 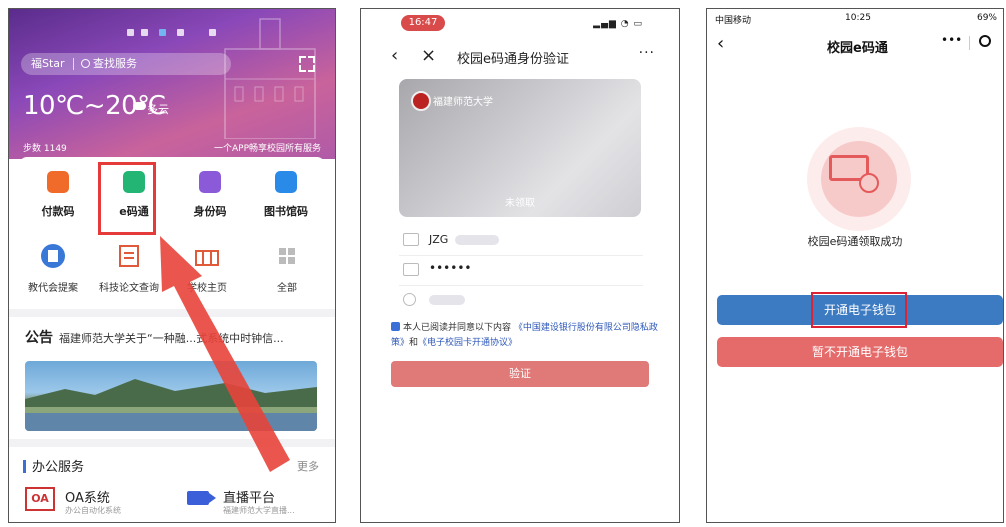 What do you see at coordinates (985, 41) in the screenshot?
I see `close-target-icon` at bounding box center [985, 41].